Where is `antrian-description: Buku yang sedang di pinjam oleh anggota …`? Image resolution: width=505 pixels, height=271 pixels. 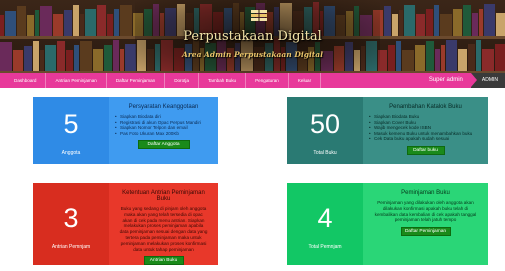 antrian-description: Buku yang sedang di pinjam oleh anggota … is located at coordinates (163, 229).